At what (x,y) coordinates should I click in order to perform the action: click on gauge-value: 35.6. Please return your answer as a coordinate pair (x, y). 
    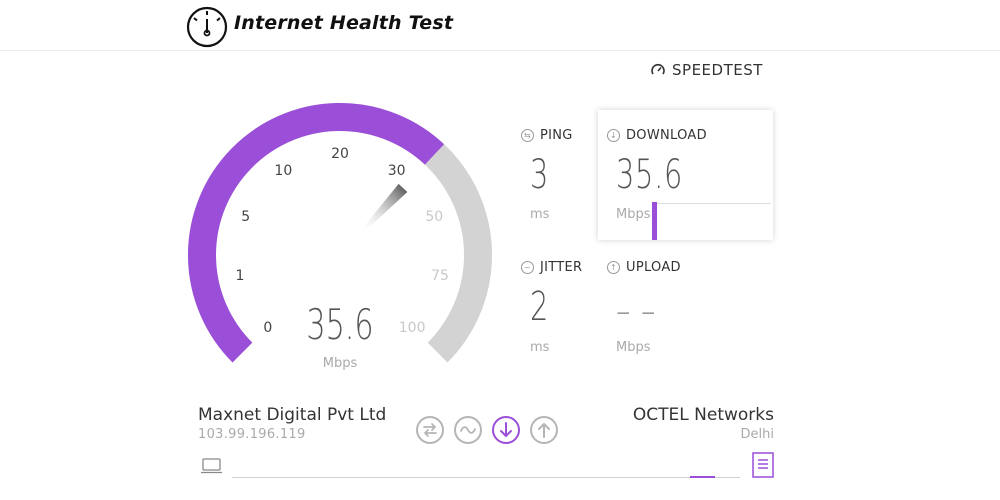
    Looking at the image, I should click on (339, 324).